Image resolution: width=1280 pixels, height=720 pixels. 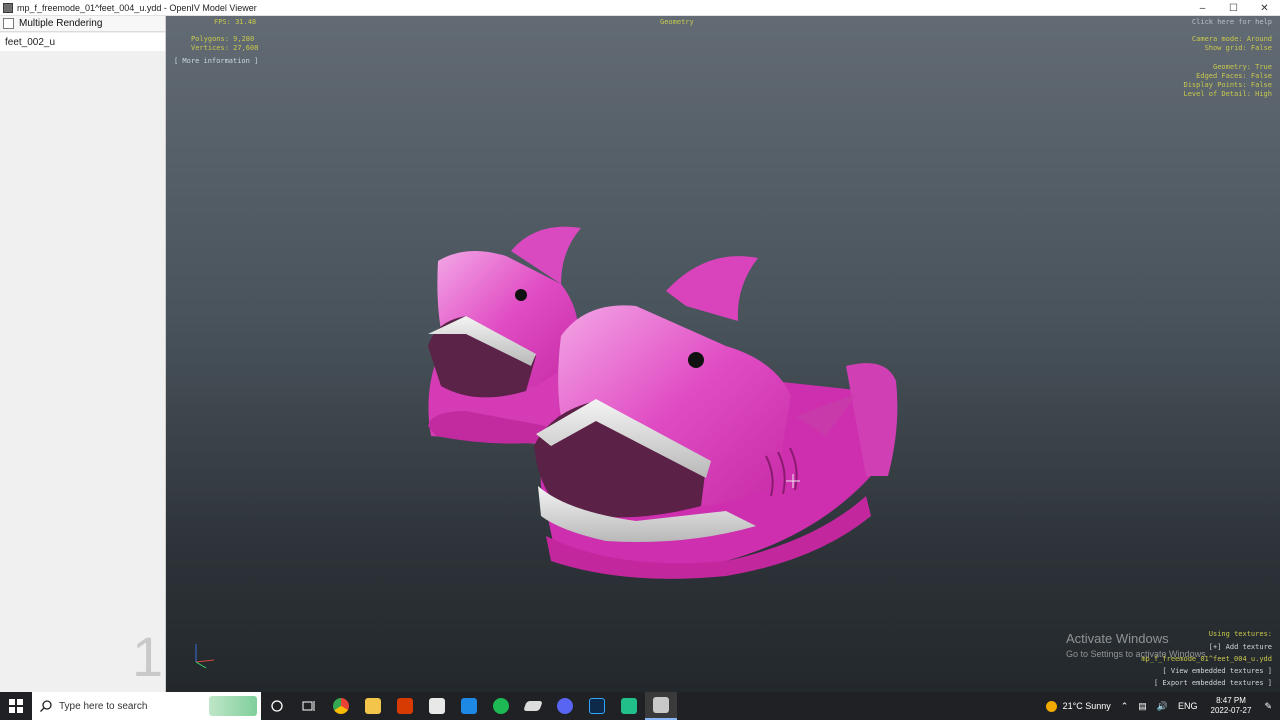 What do you see at coordinates (565, 706) in the screenshot?
I see `discord-icon` at bounding box center [565, 706].